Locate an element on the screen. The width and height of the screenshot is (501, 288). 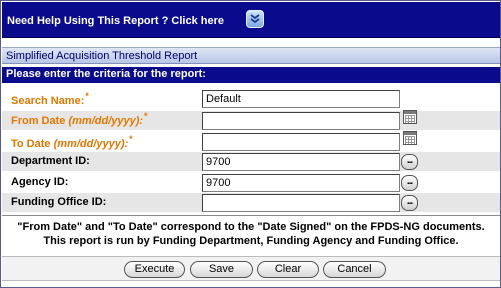
button-bar: Execute Save Clear Cancel is located at coordinates (251, 268).